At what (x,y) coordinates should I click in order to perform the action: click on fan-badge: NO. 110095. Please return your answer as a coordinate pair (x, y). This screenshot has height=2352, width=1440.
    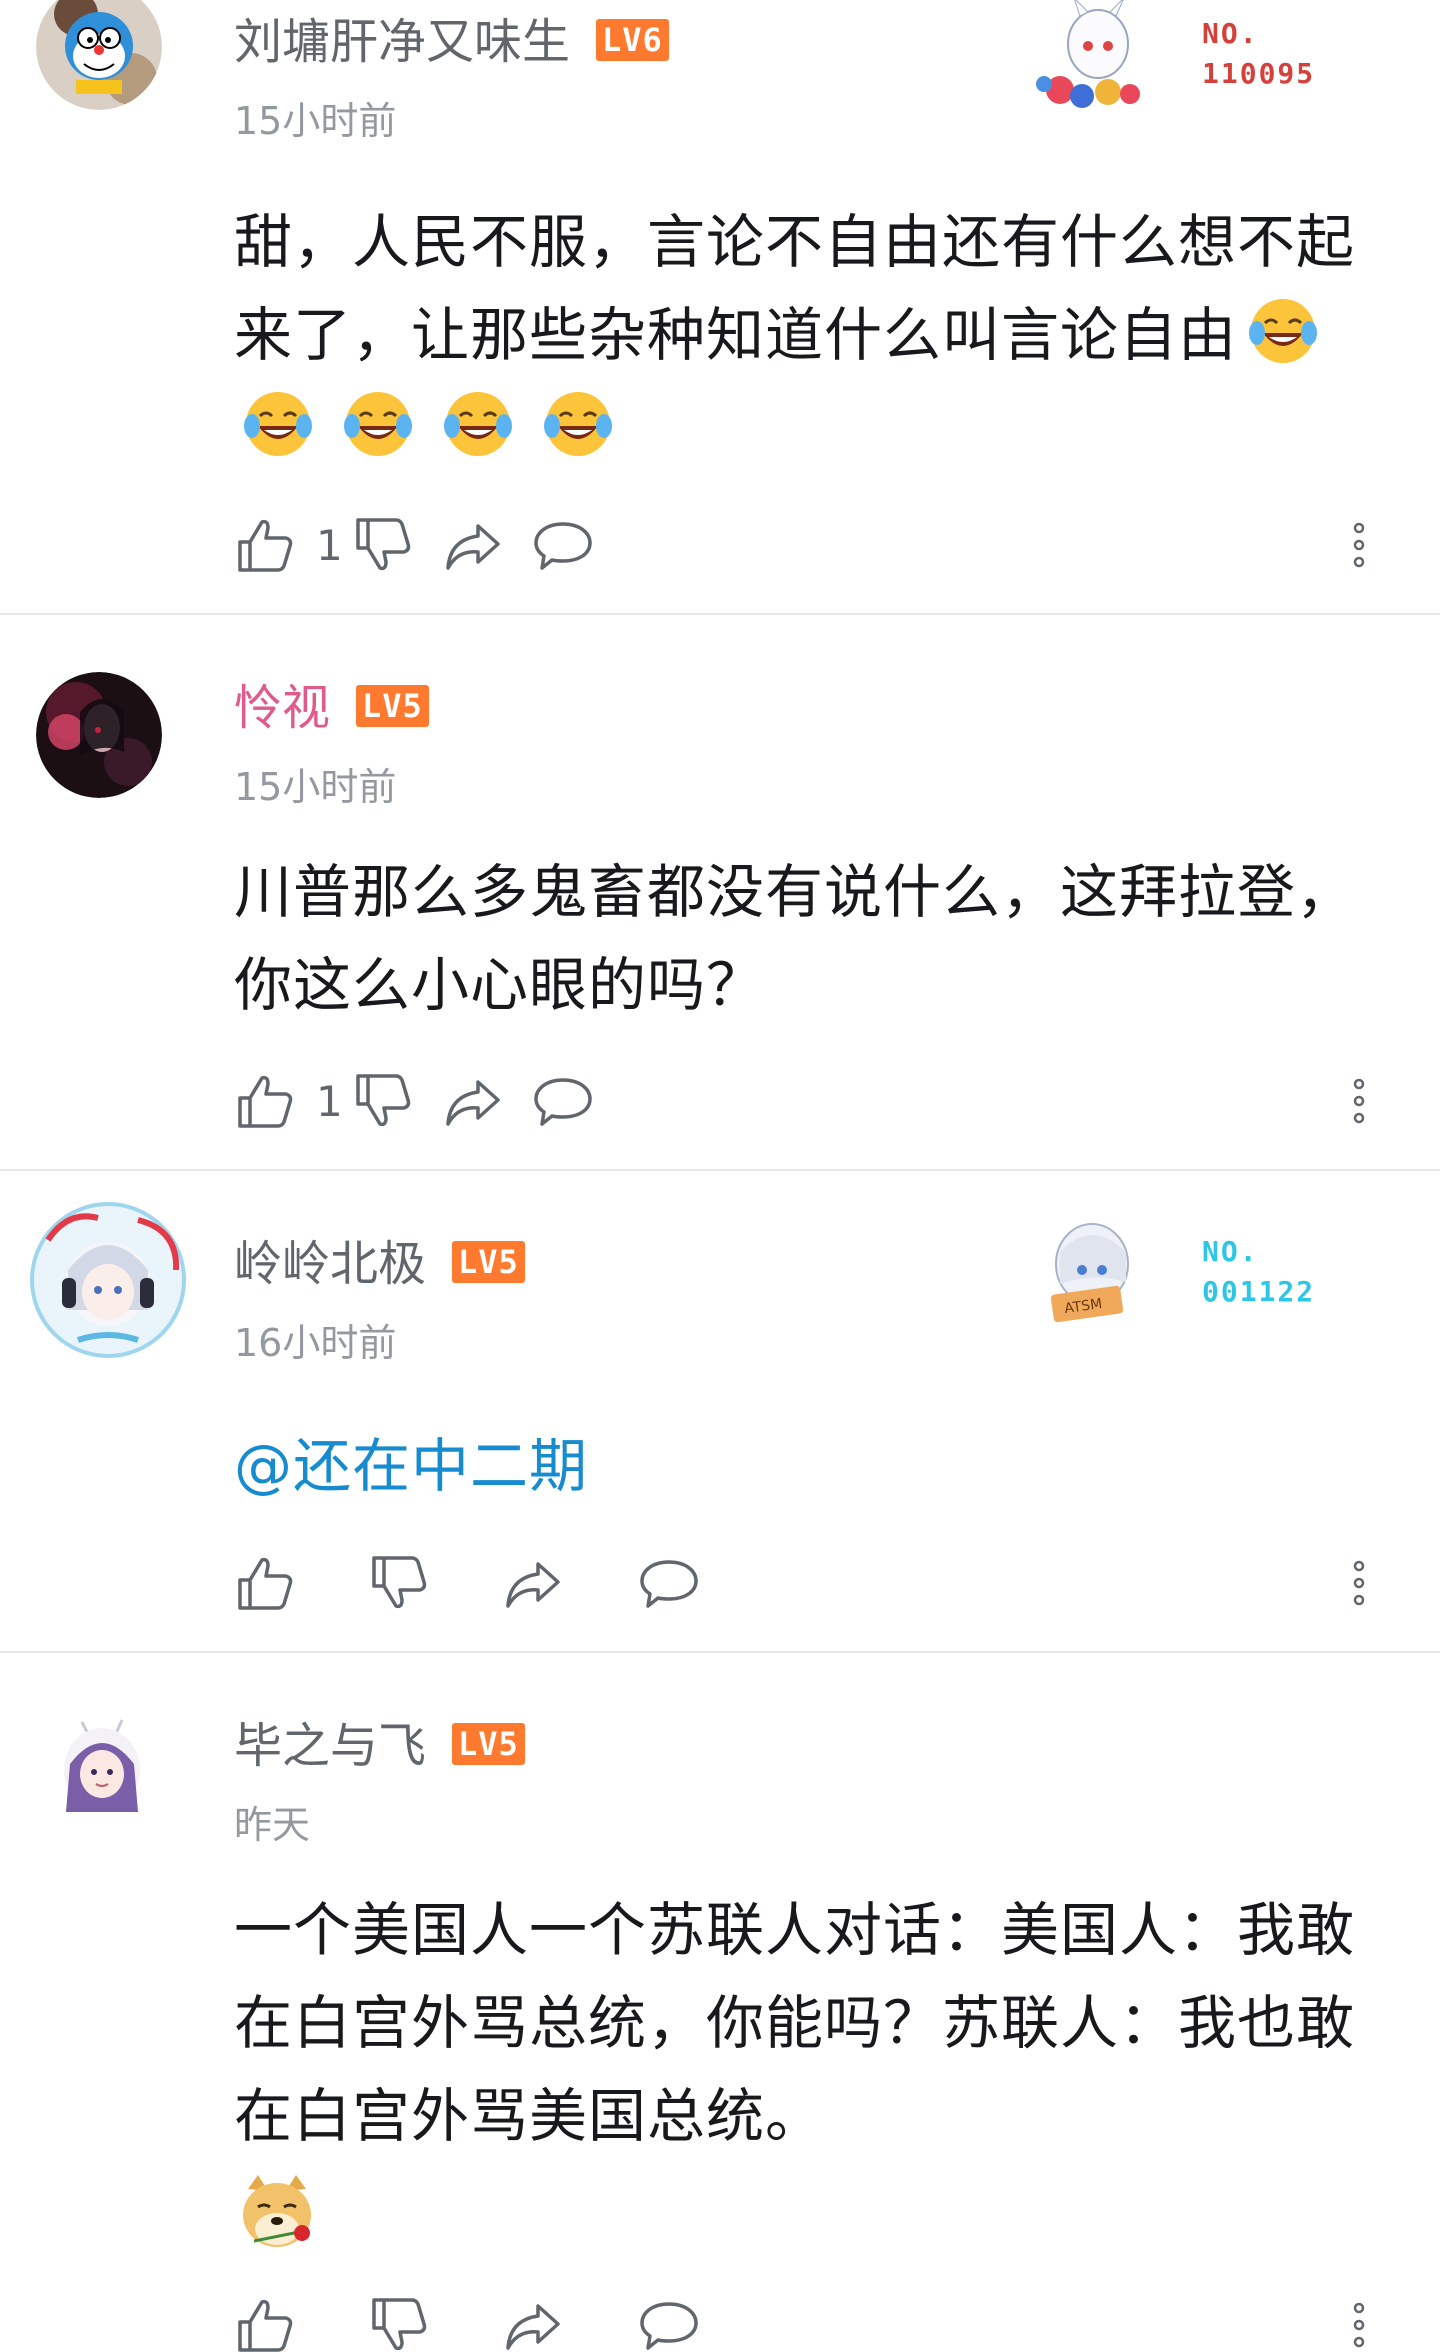
    Looking at the image, I should click on (1180, 57).